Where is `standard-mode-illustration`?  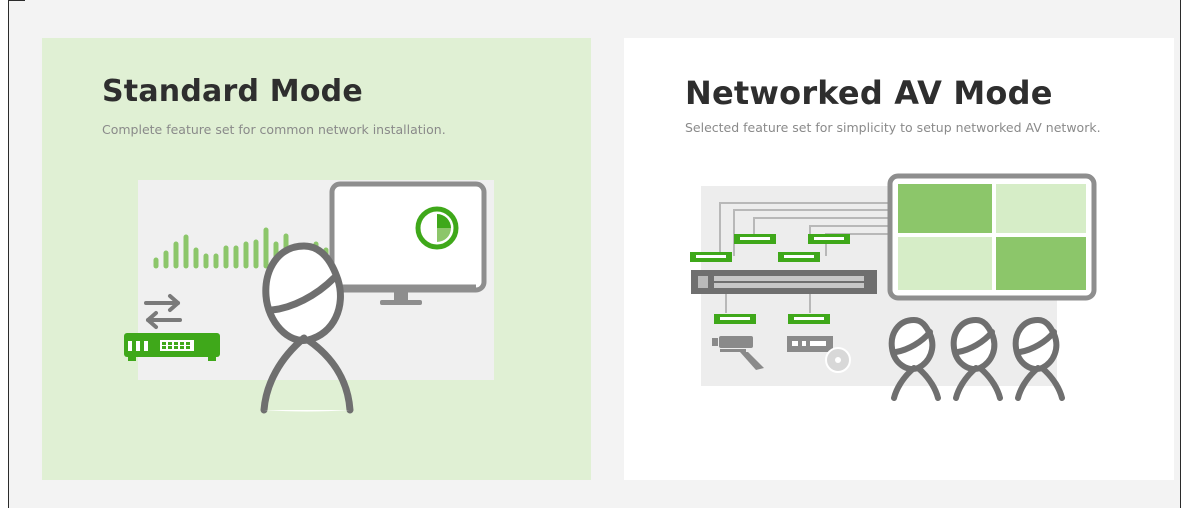 standard-mode-illustration is located at coordinates (309, 297).